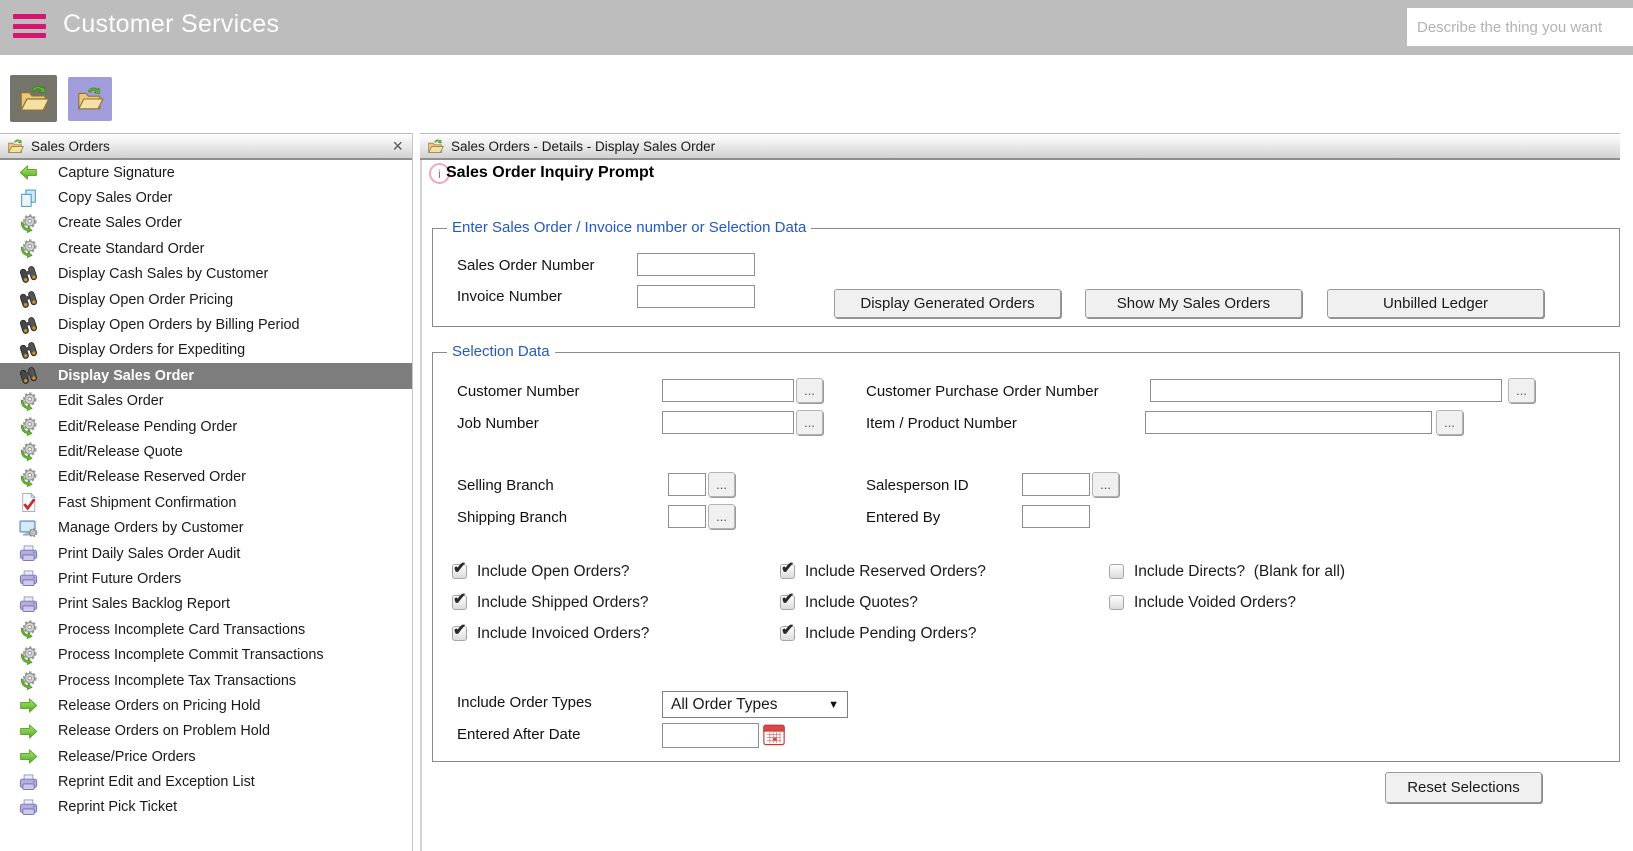 This screenshot has width=1633, height=851. Describe the element at coordinates (1463, 787) in the screenshot. I see `reset-selections-button: Reset Selections` at that location.